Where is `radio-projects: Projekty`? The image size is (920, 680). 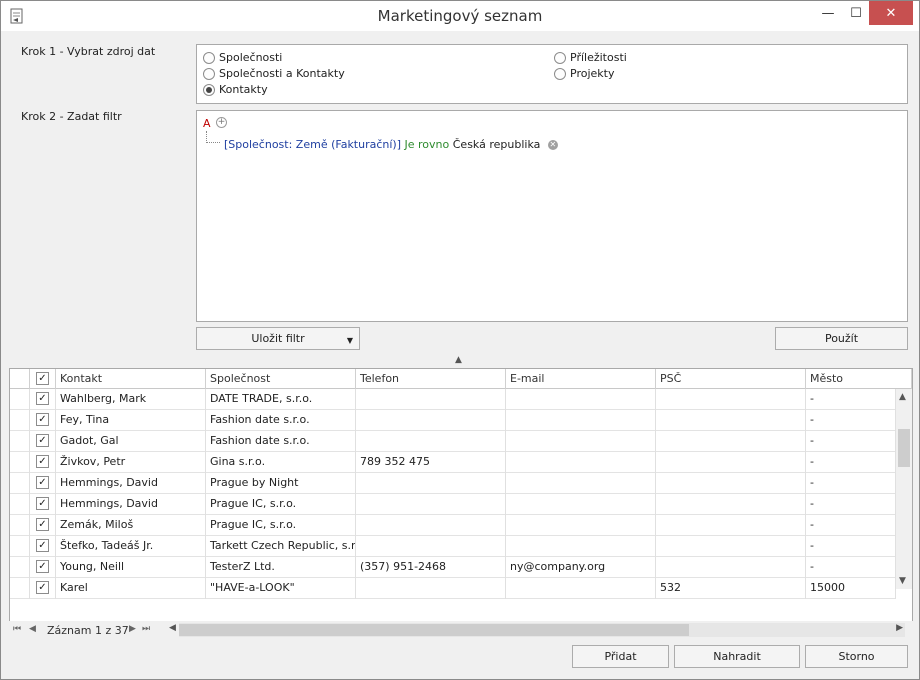 radio-projects: Projekty is located at coordinates (584, 73).